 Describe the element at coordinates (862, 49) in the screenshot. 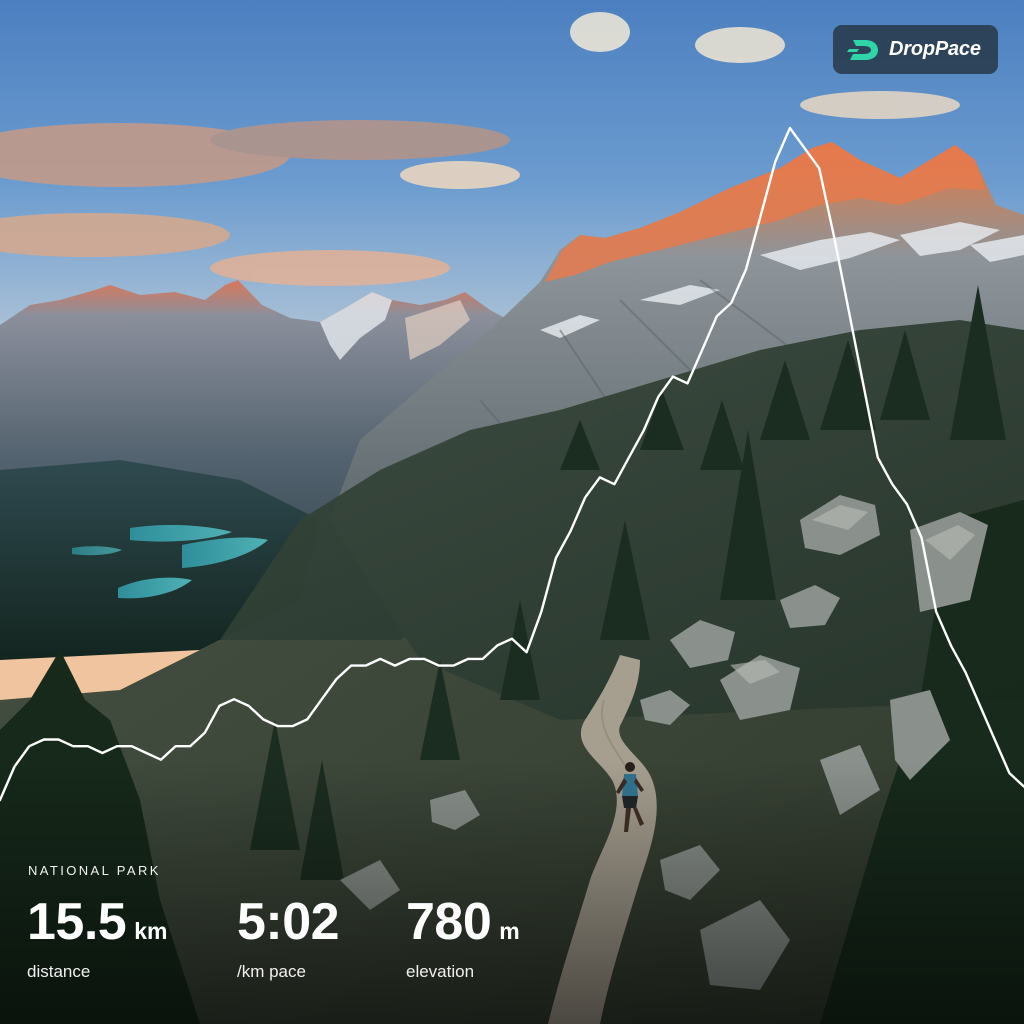

I see `droppace-logo-icon` at that location.